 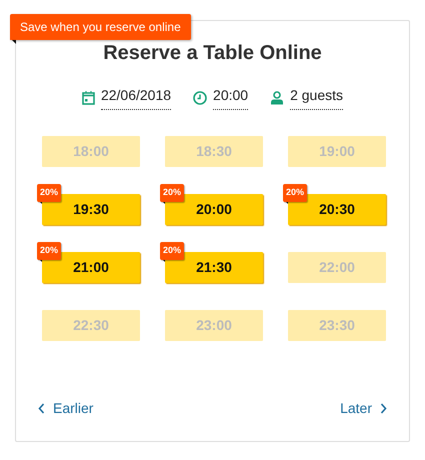 I want to click on promo-ribbon: Save when you reserve online, so click(x=100, y=27).